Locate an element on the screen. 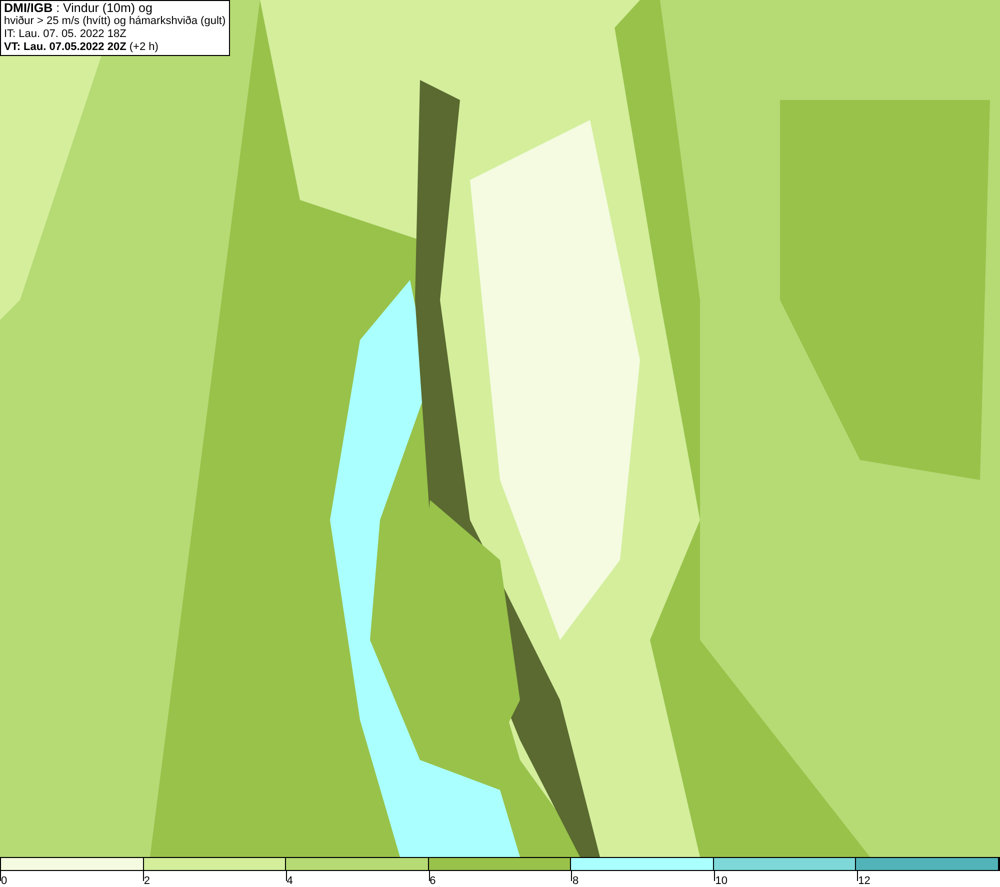  info-text: VT: Lau. 07.05.2022 20Z (+2 h) is located at coordinates (82, 47).